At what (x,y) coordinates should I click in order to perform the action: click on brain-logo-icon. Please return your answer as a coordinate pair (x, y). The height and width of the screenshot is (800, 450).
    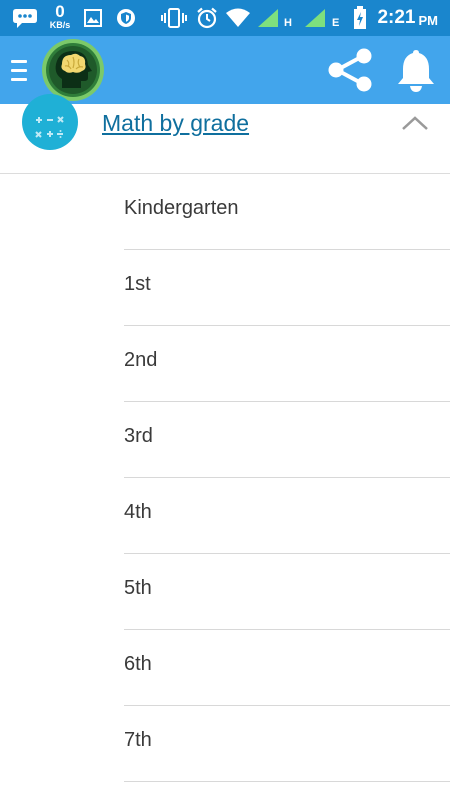
    Looking at the image, I should click on (73, 70).